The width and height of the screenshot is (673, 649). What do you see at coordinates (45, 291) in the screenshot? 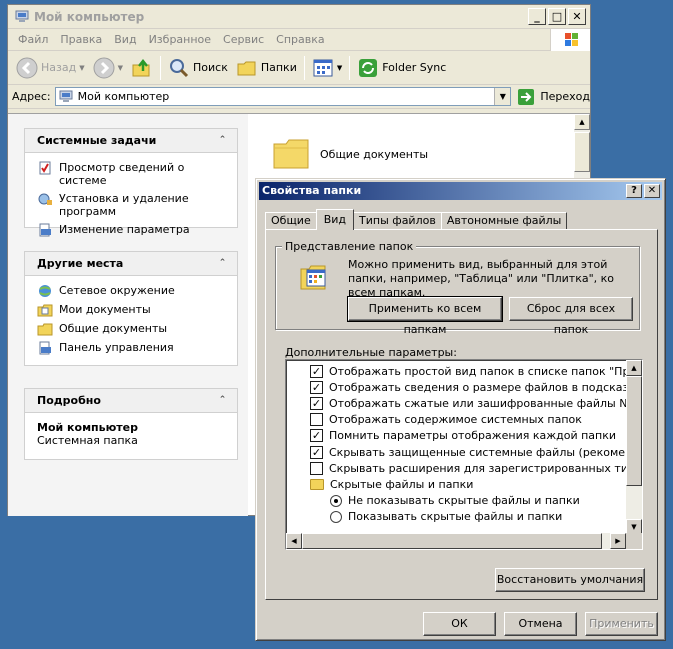
I see `network-icon` at bounding box center [45, 291].